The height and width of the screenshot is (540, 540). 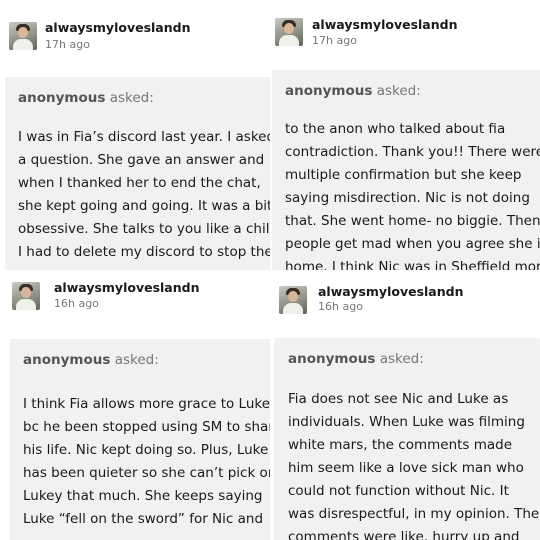 I want to click on ask-text-line: bc he been stopped using SM to share, so click(x=146, y=427).